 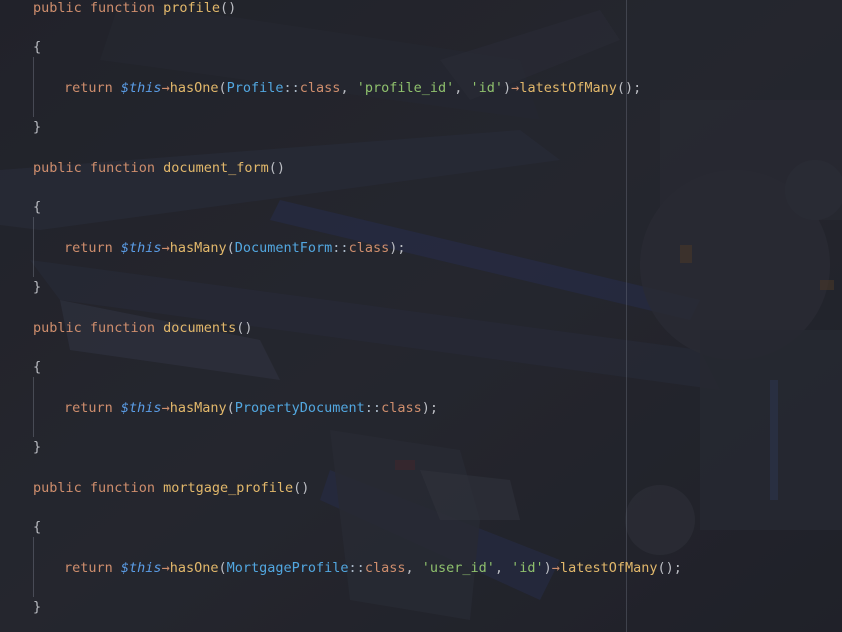 I want to click on method-name: profile, so click(x=191, y=8).